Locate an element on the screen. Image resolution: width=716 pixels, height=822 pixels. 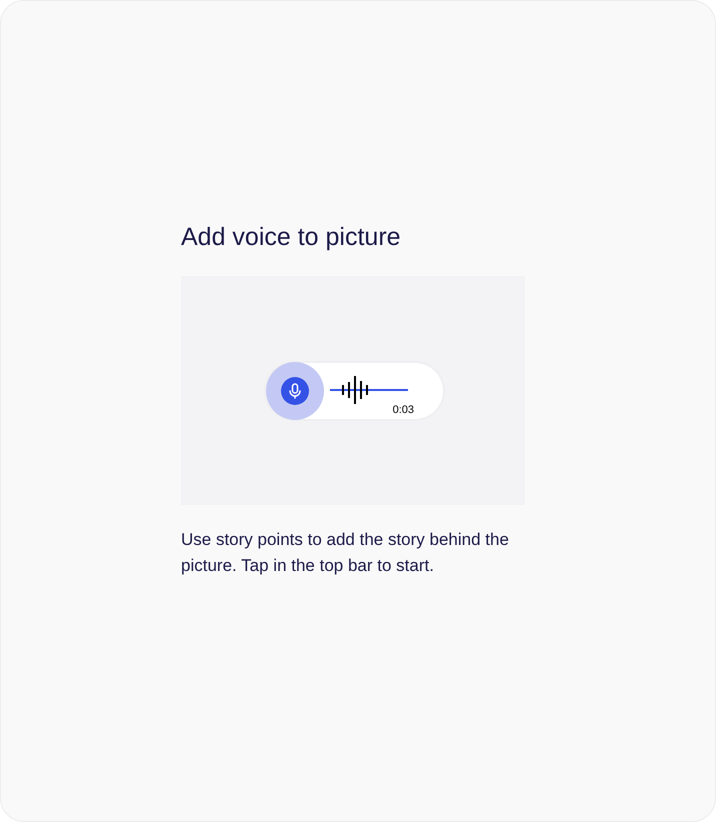
record-button is located at coordinates (295, 391).